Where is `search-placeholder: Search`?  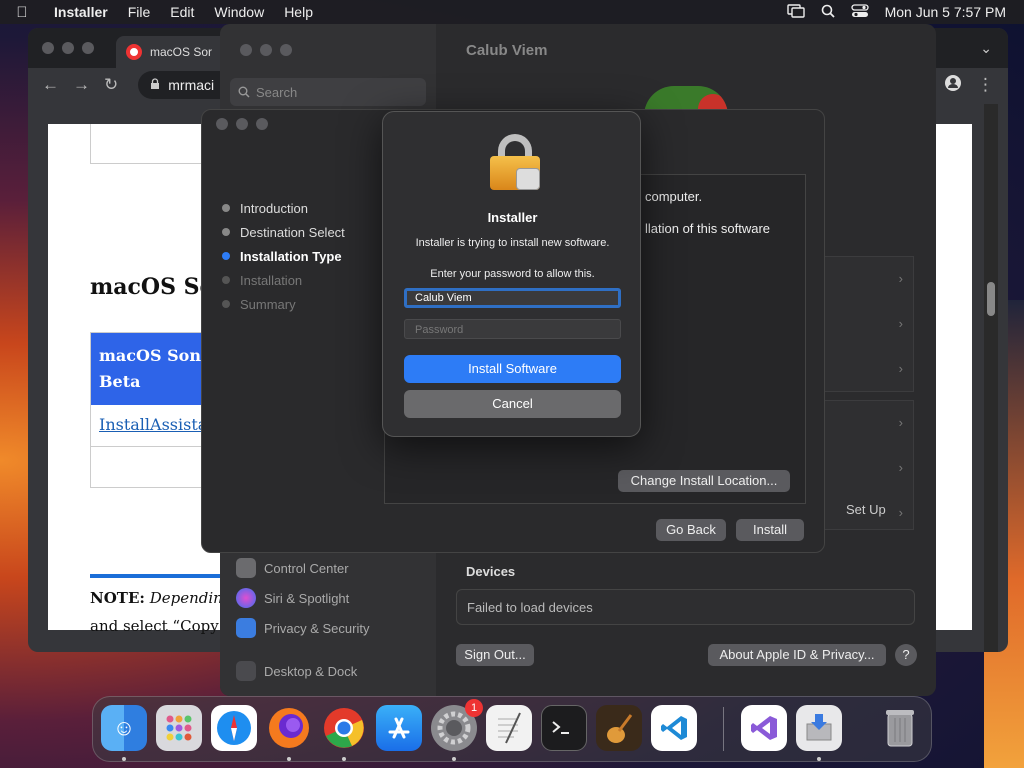
search-placeholder: Search is located at coordinates (277, 92).